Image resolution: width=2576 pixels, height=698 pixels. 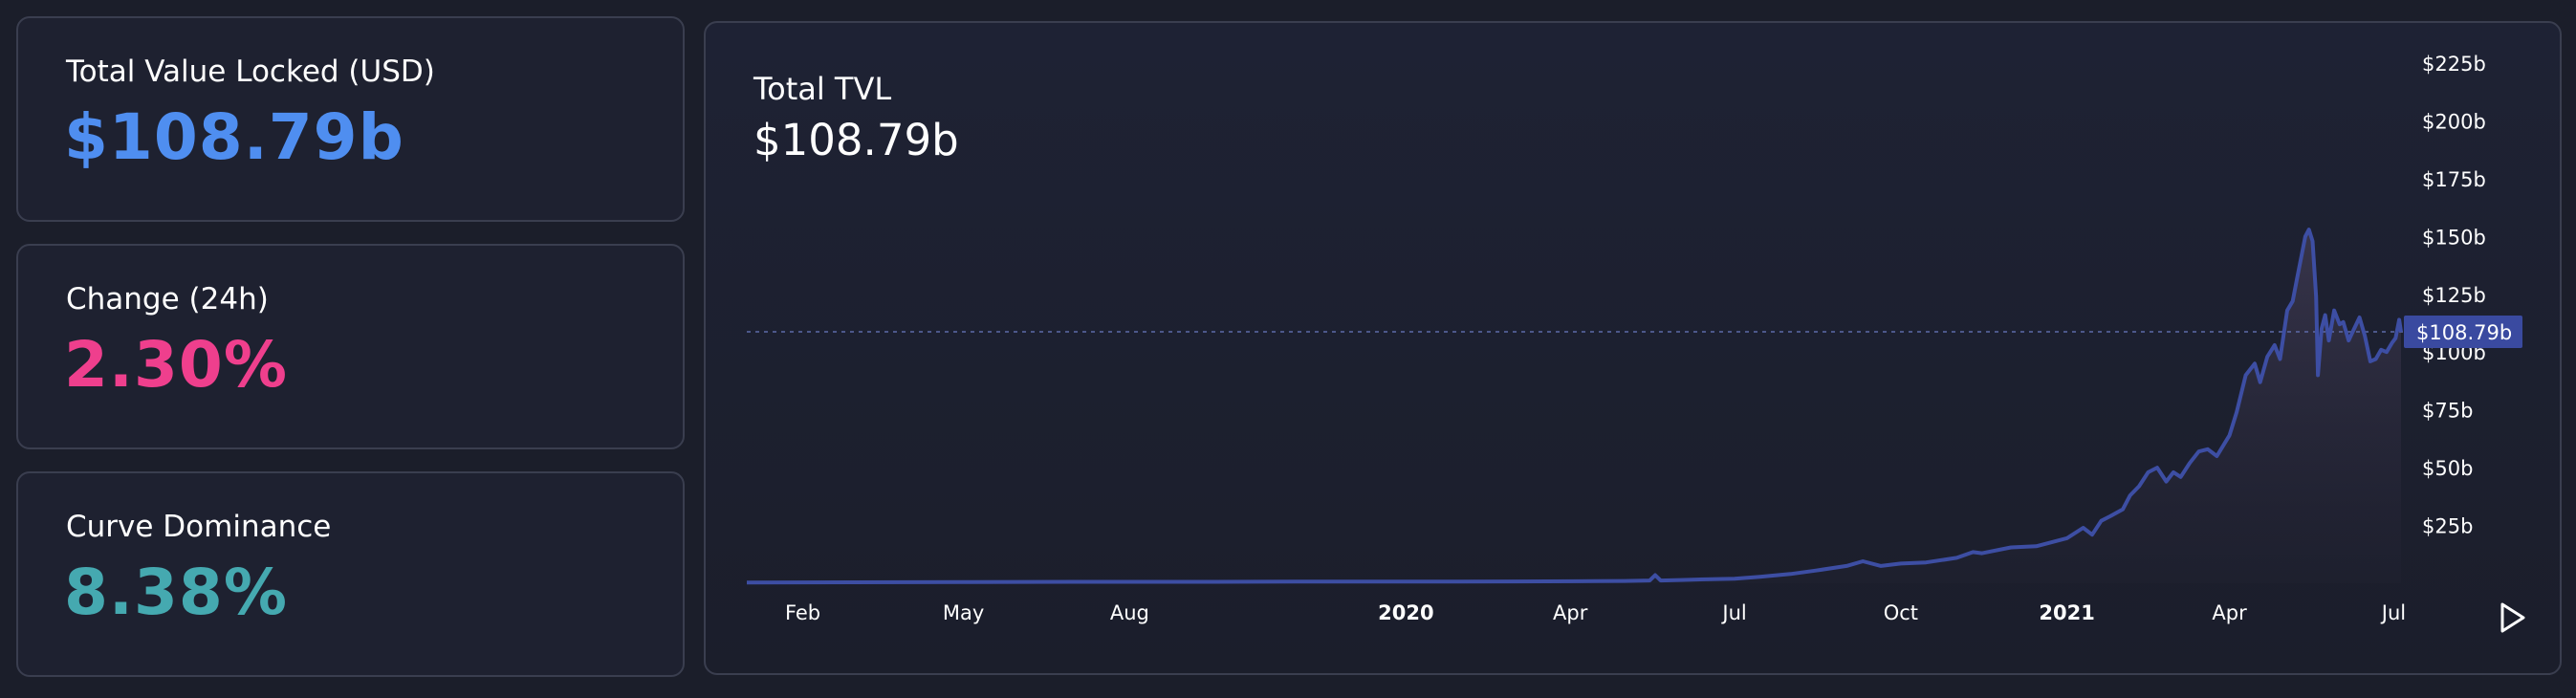 What do you see at coordinates (2454, 64) in the screenshot?
I see `y-tick-label: $225b` at bounding box center [2454, 64].